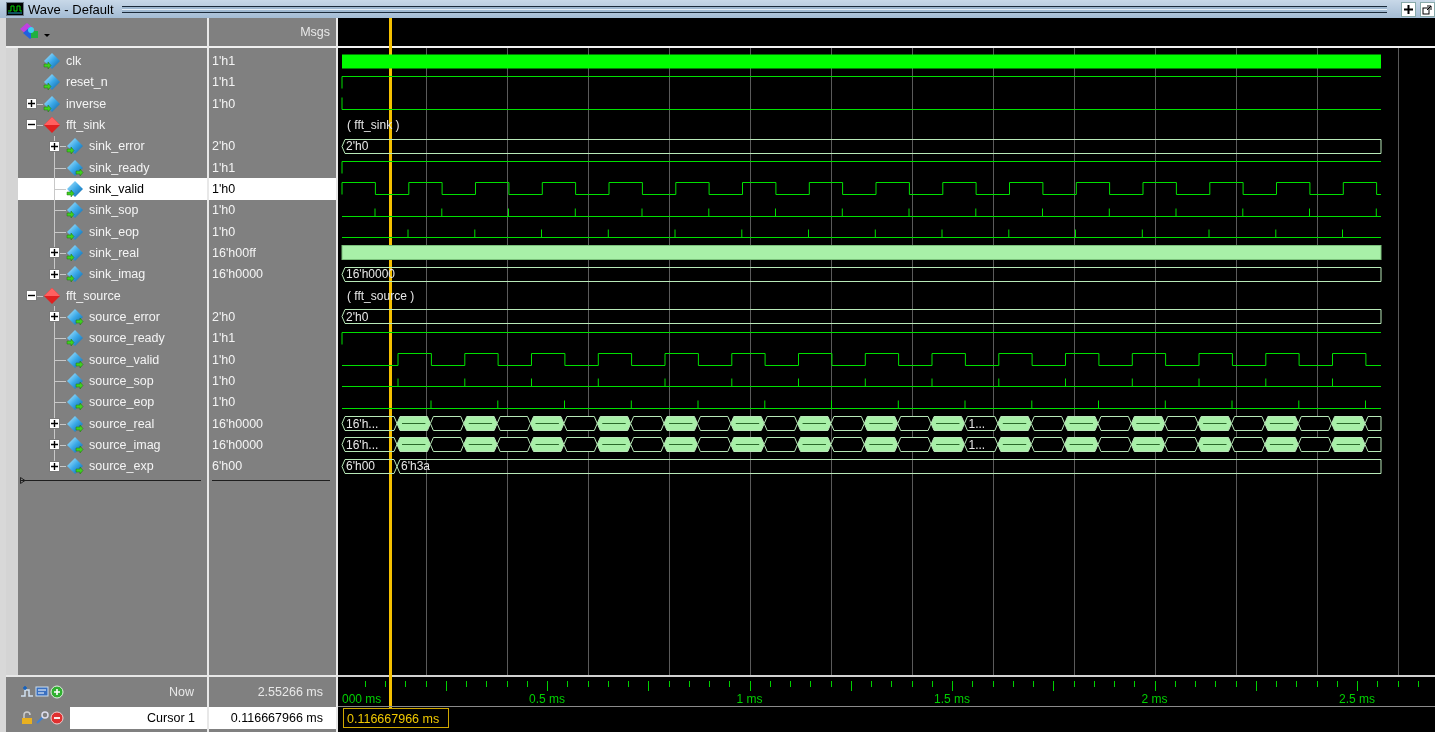 The image size is (1435, 732). What do you see at coordinates (952, 699) in the screenshot?
I see `time-label: 1.5 ms` at bounding box center [952, 699].